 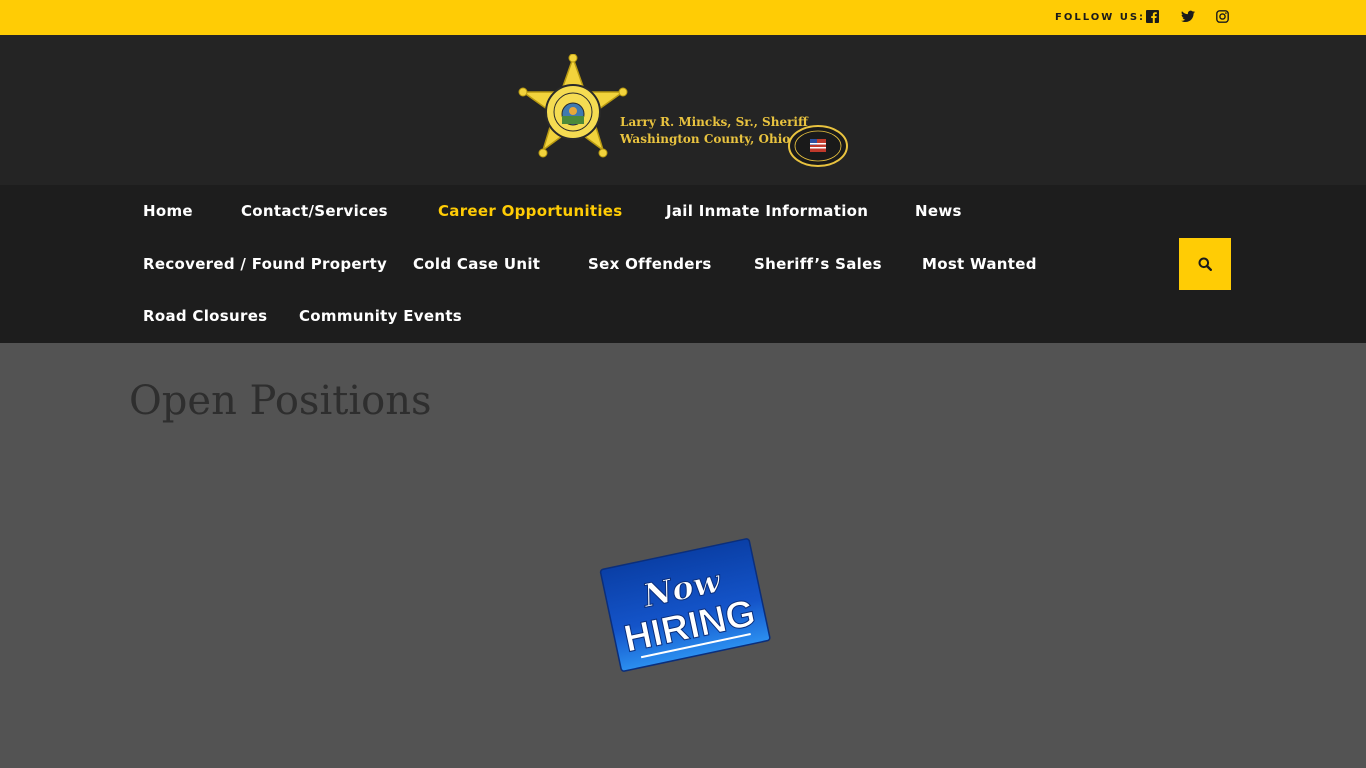 What do you see at coordinates (650, 264) in the screenshot?
I see `nav-item-sex-offenders: Sex Offenders` at bounding box center [650, 264].